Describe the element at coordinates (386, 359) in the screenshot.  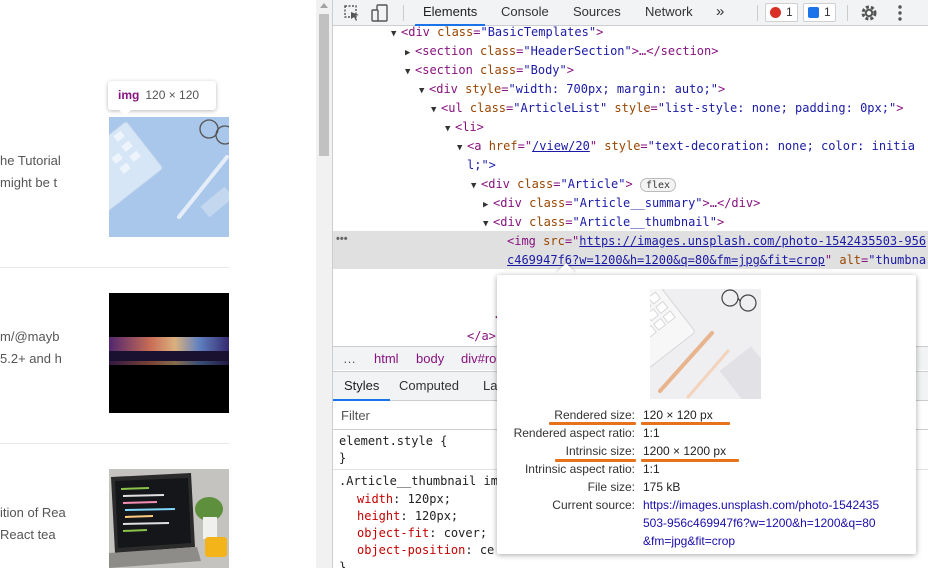
I see `breadcrumb-item: html` at that location.